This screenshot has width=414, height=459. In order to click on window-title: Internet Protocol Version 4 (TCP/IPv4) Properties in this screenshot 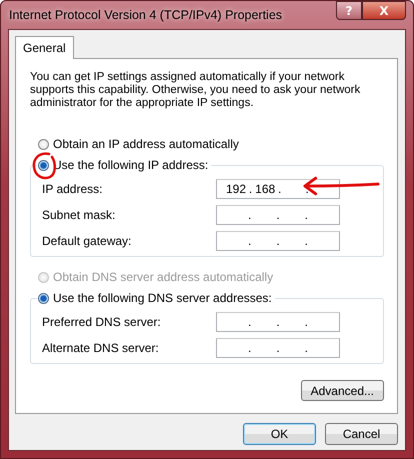, I will do `click(145, 15)`.